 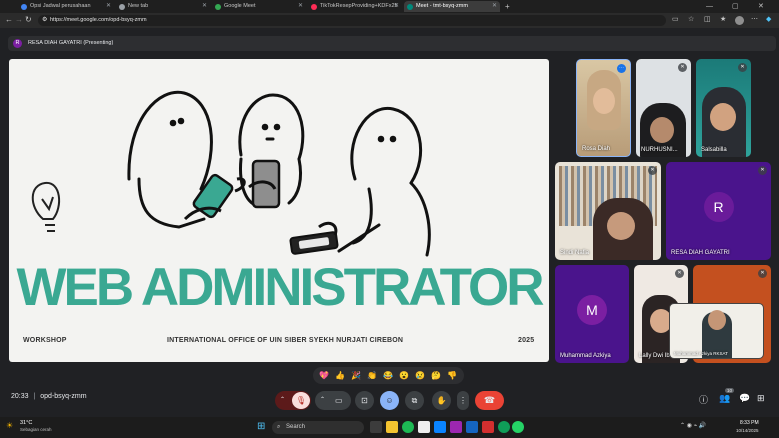 What do you see at coordinates (754, 19) in the screenshot?
I see `more-menu-icon: ⋯` at bounding box center [754, 19].